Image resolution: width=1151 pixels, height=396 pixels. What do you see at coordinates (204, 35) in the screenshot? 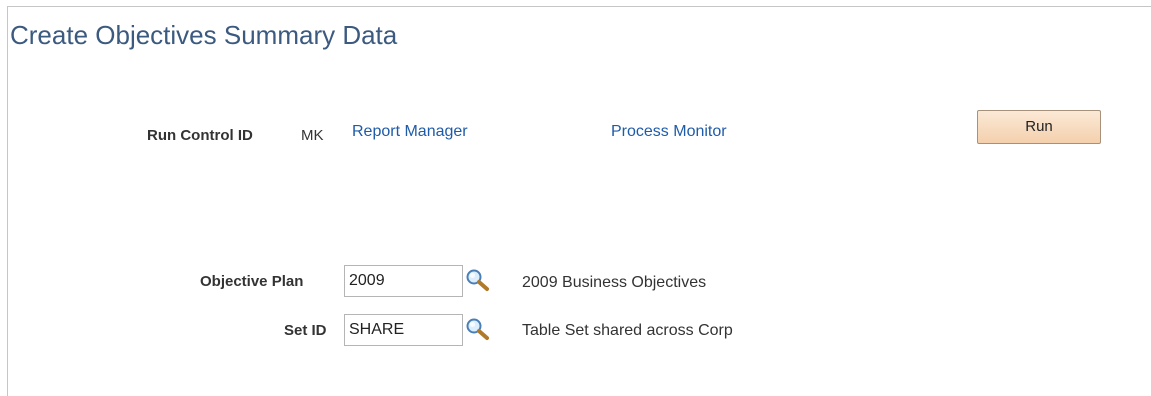
I see `page-title: Create Objectives Summary Data` at bounding box center [204, 35].